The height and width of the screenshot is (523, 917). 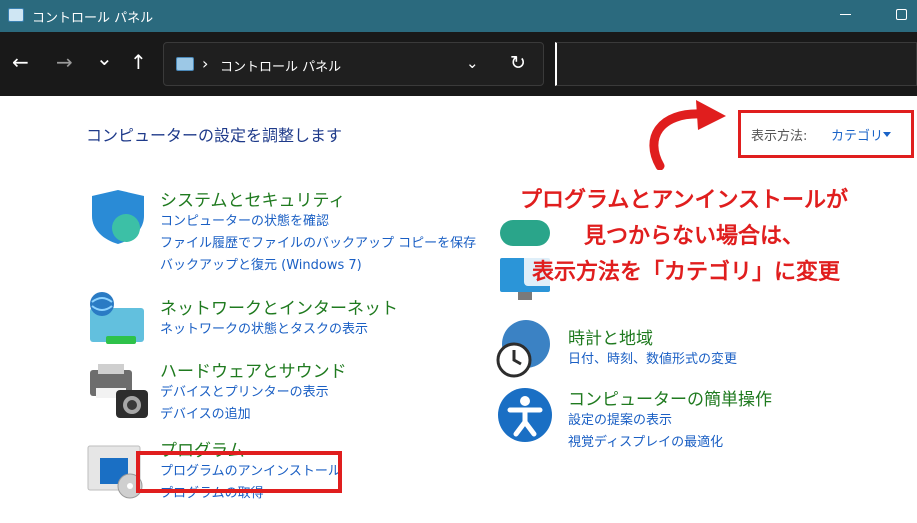 What do you see at coordinates (117, 318) in the screenshot?
I see `network-globe-icon` at bounding box center [117, 318].